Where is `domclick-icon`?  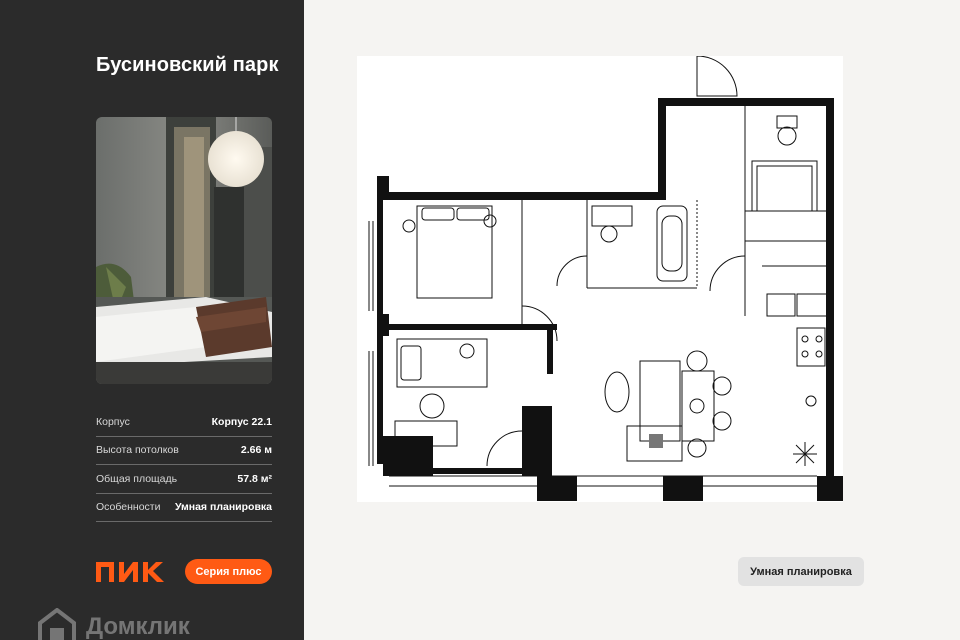
domclick-icon is located at coordinates (57, 624).